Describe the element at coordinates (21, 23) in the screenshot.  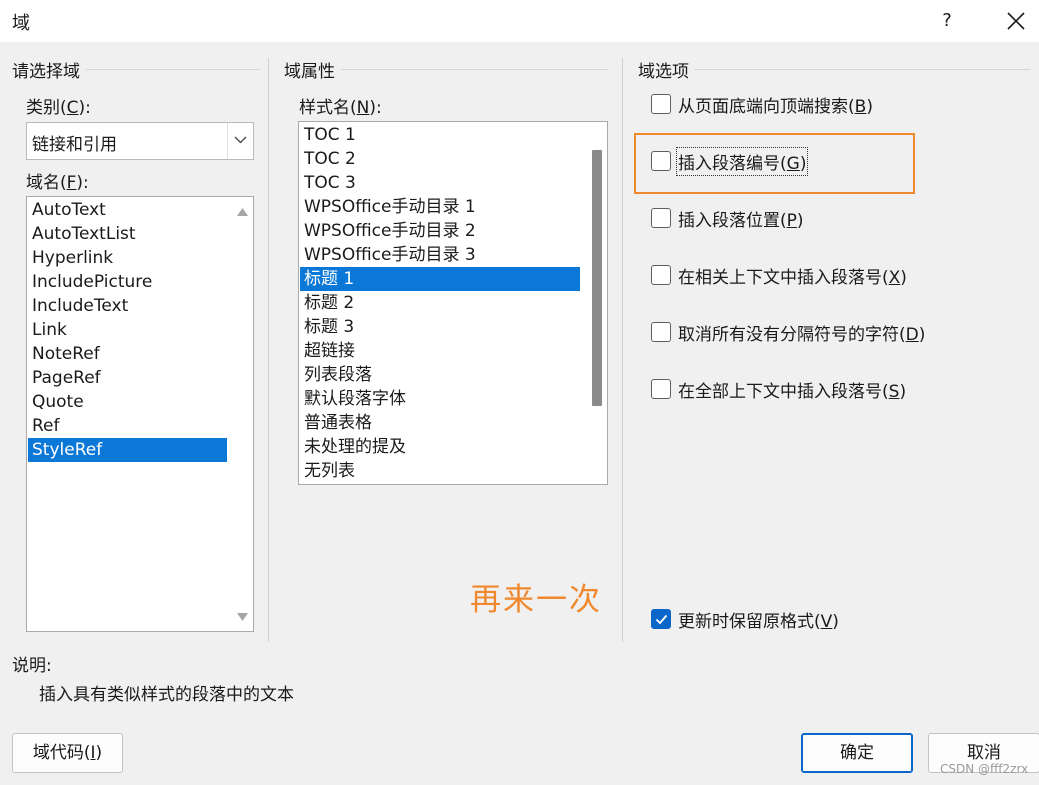
I see `dialog-title: 域` at that location.